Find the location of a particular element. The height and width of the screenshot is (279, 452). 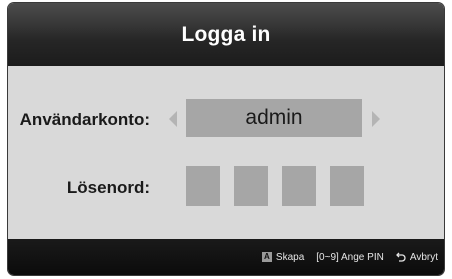

pin-hint-label: [0~9] Ange PIN is located at coordinates (350, 257).